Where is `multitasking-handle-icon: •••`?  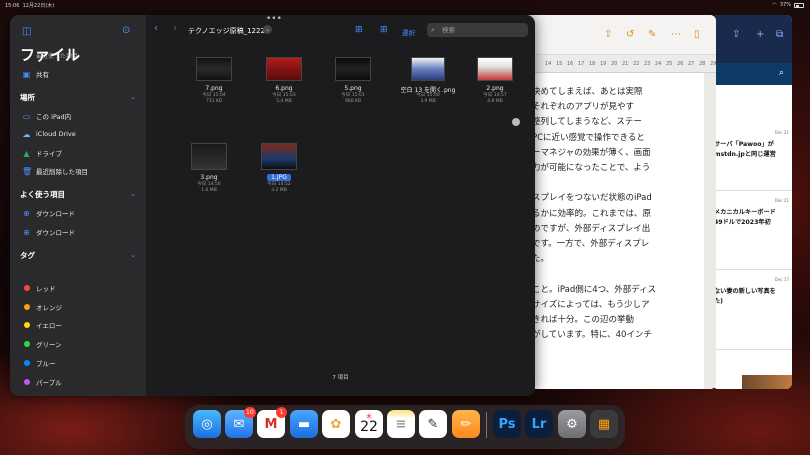
multitasking-handle-icon: ••• is located at coordinates (274, 19).